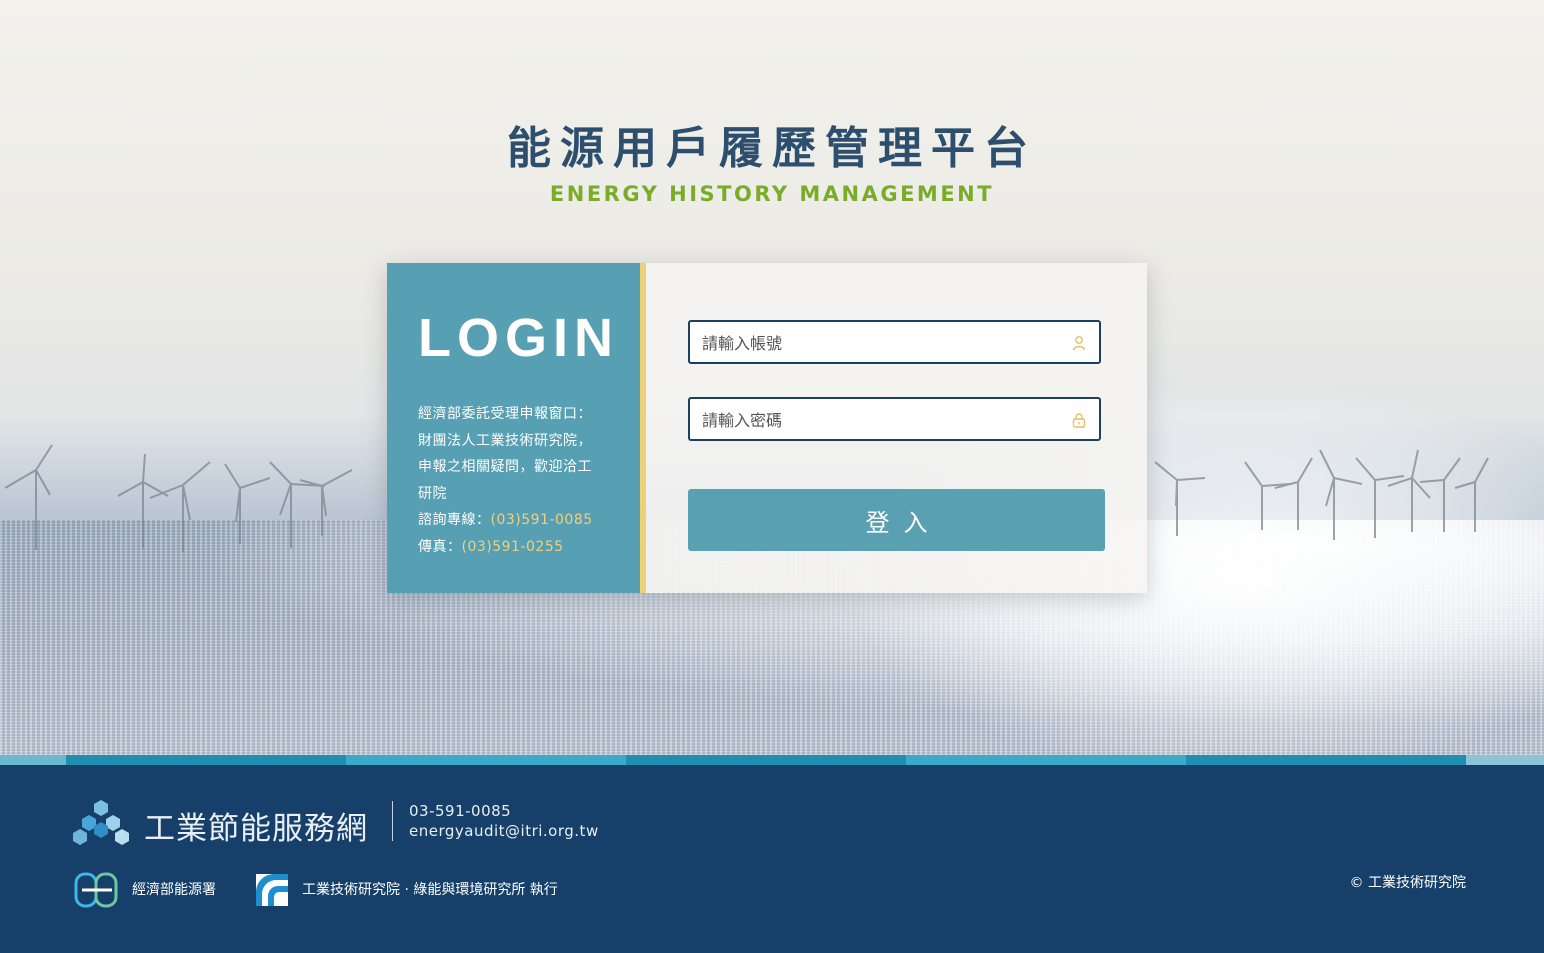 Image resolution: width=1544 pixels, height=953 pixels. I want to click on moea-logo-icon, so click(96, 890).